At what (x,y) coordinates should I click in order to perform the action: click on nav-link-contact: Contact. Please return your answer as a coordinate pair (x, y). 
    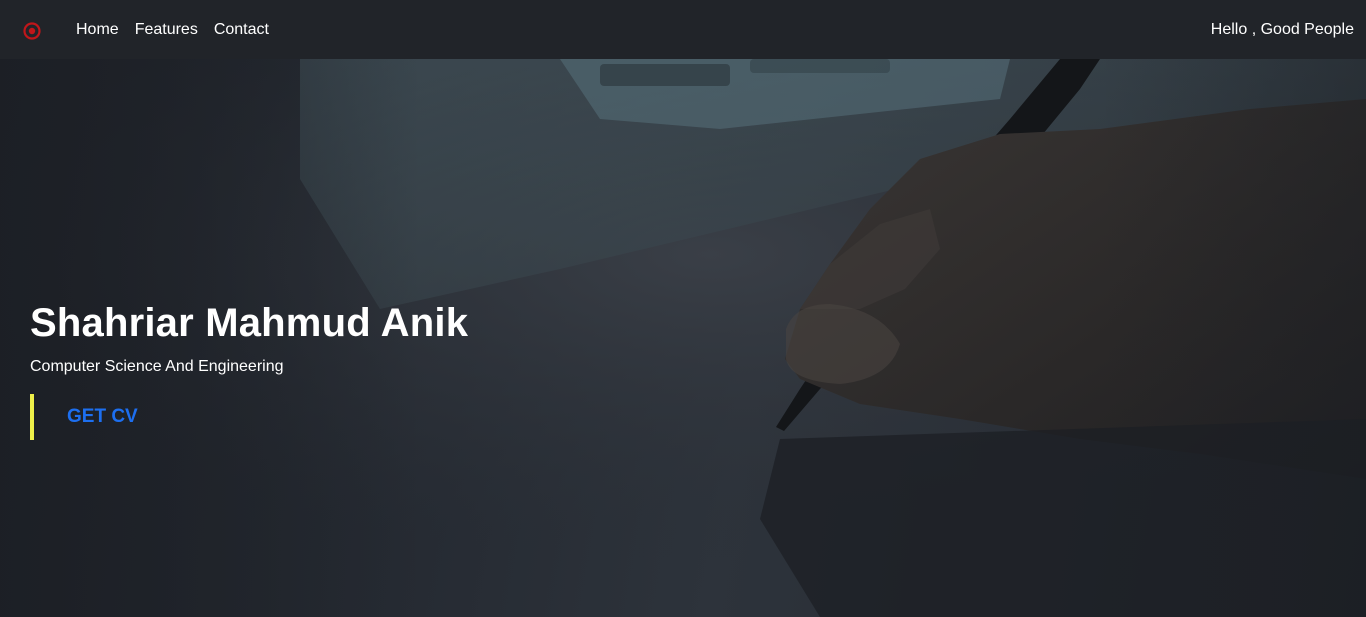
    Looking at the image, I should click on (241, 29).